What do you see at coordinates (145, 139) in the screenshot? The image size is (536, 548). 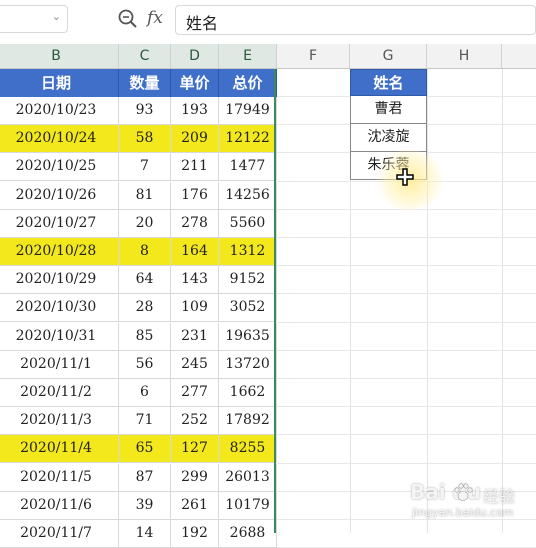 I see `table-cell-qty: 58` at bounding box center [145, 139].